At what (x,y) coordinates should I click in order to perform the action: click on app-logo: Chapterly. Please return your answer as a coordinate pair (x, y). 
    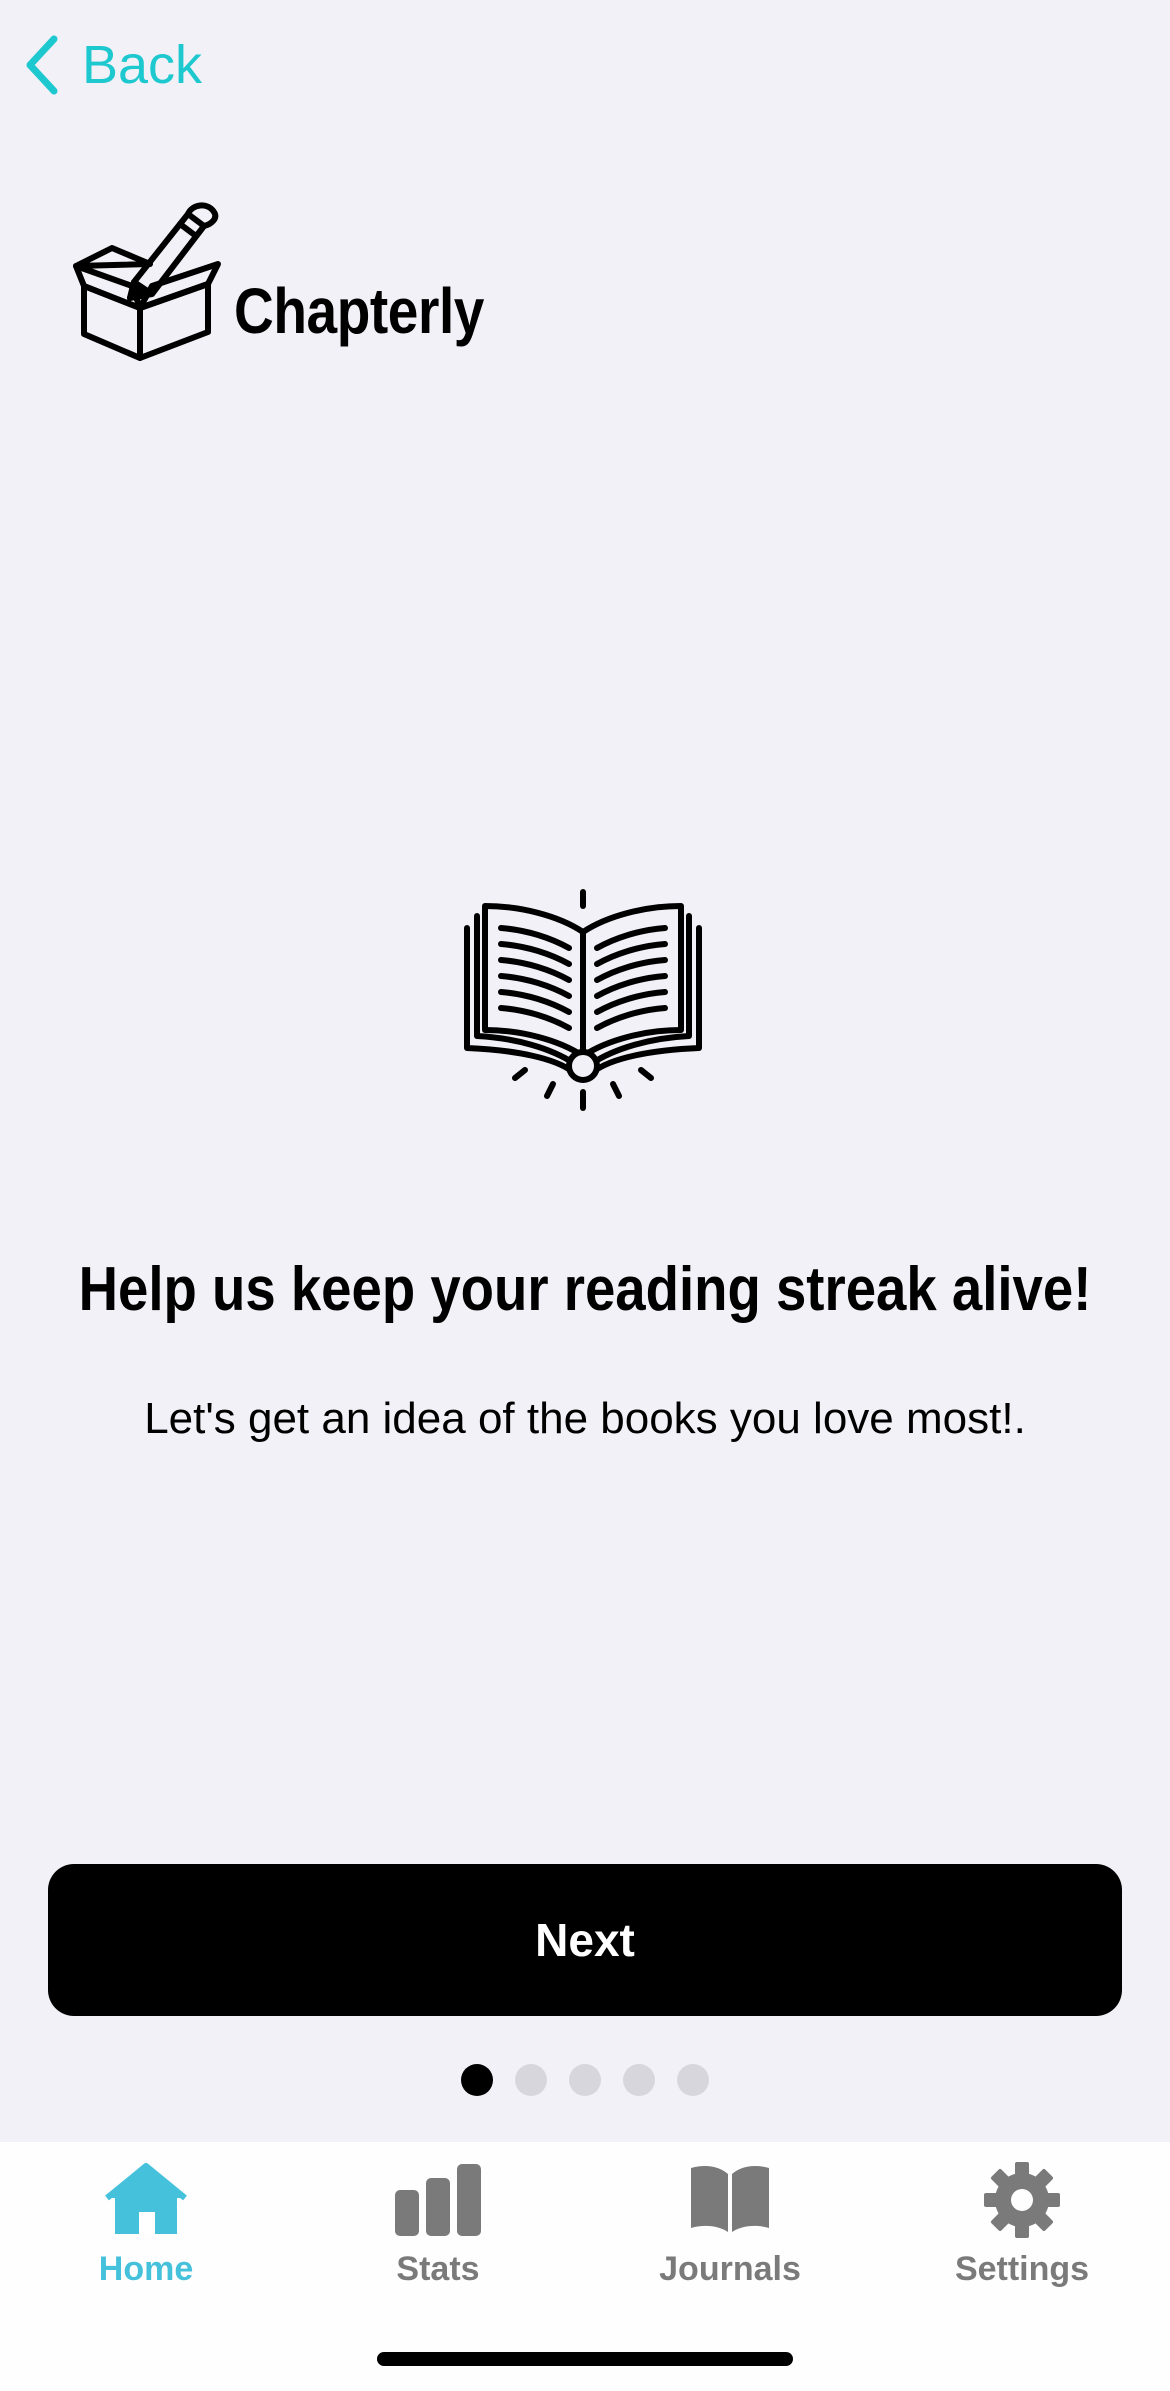
    Looking at the image, I should click on (298, 280).